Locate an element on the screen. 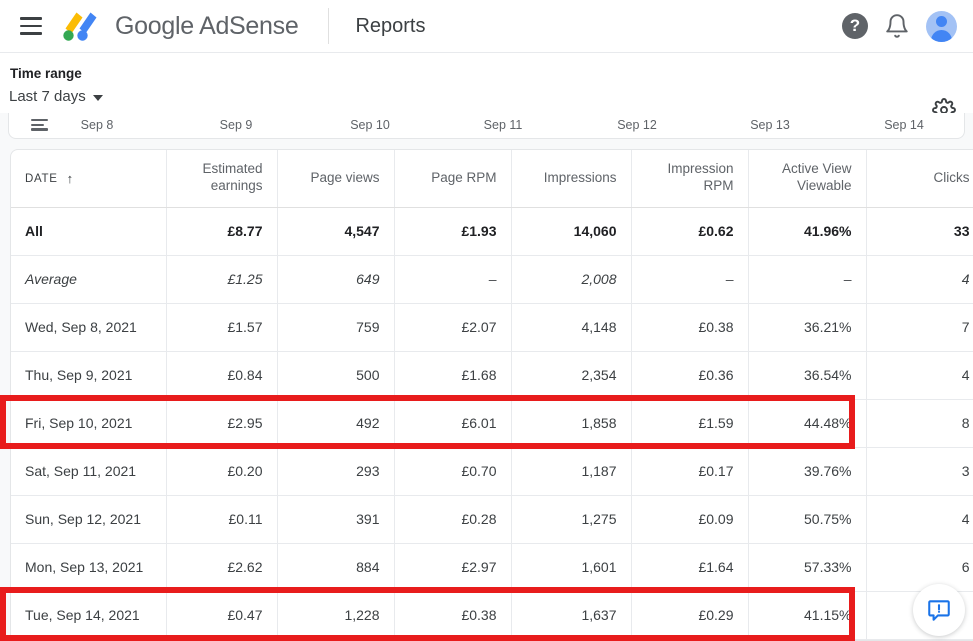 This screenshot has width=973, height=641. cell-active-view-viewable: 41.96% is located at coordinates (807, 231).